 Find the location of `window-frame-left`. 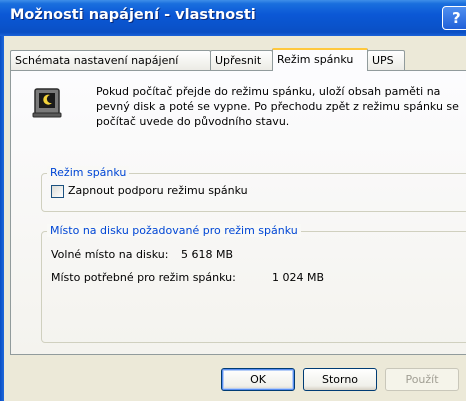

window-frame-left is located at coordinates (2, 218).